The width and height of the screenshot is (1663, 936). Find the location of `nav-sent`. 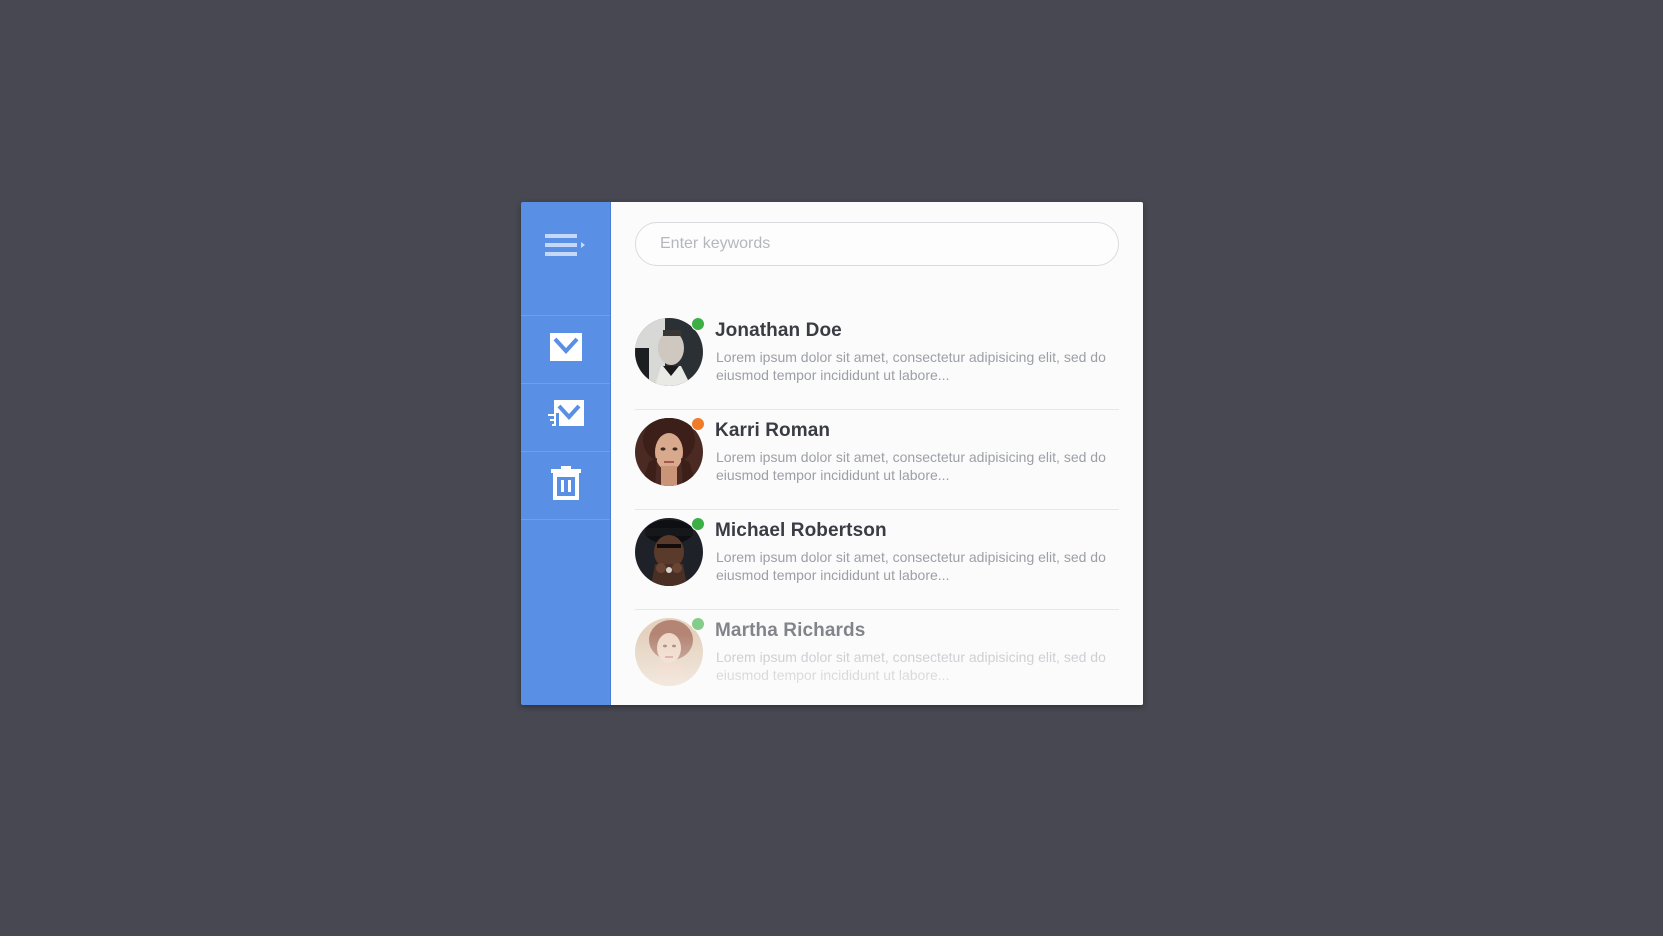

nav-sent is located at coordinates (565, 417).